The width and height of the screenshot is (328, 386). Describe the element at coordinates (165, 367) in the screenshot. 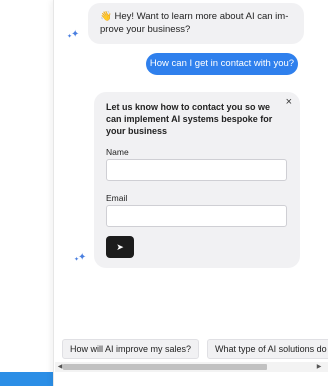

I see `scrollbar-thumb` at that location.